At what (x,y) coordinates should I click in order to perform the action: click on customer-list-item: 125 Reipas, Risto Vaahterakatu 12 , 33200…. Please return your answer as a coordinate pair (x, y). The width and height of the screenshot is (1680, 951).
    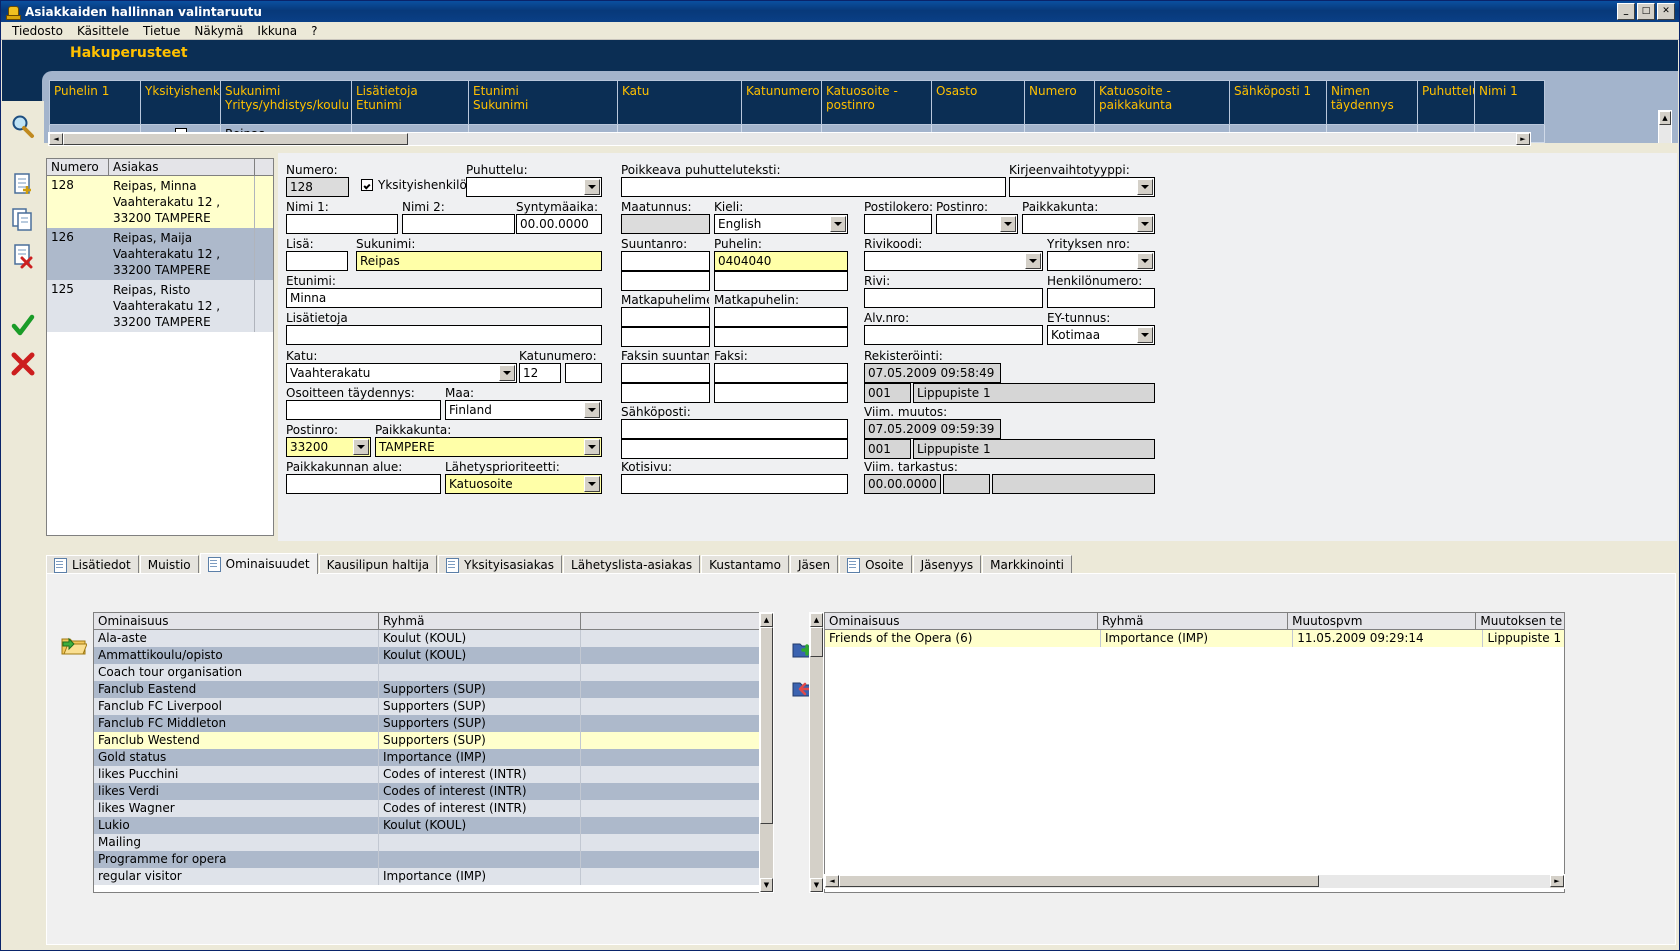
    Looking at the image, I should click on (160, 306).